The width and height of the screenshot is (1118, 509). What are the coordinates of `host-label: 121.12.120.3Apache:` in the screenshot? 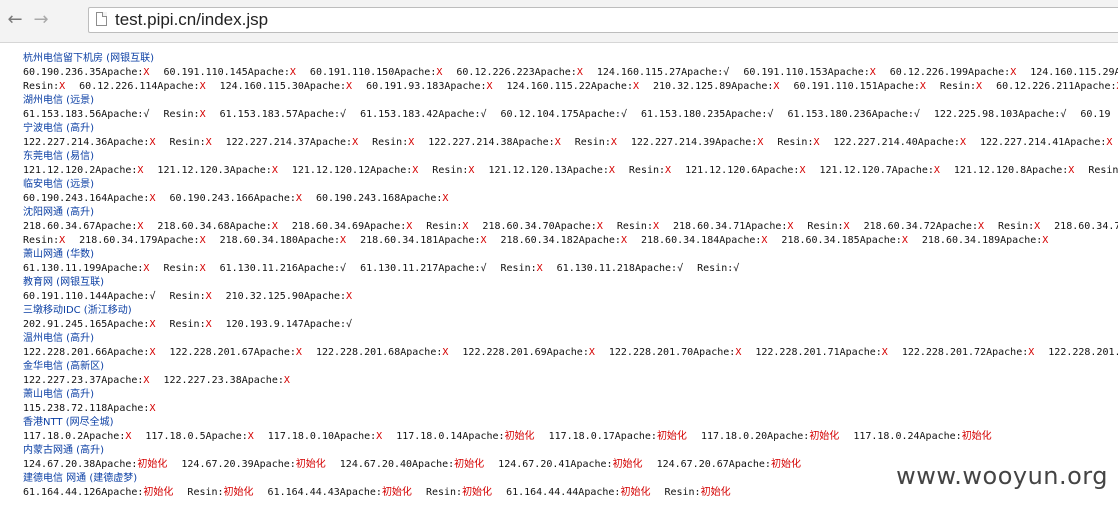 It's located at (214, 170).